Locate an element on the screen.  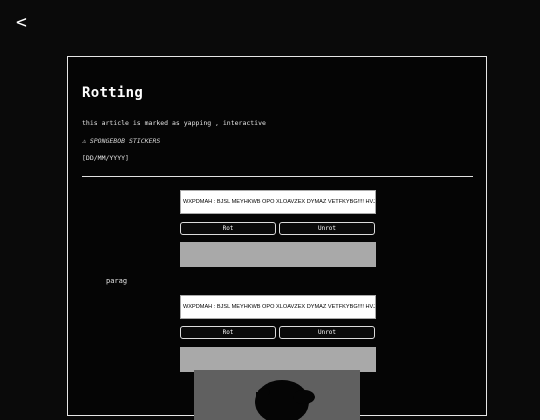
article-date: [DD/MM/YYYY] is located at coordinates (105, 158).